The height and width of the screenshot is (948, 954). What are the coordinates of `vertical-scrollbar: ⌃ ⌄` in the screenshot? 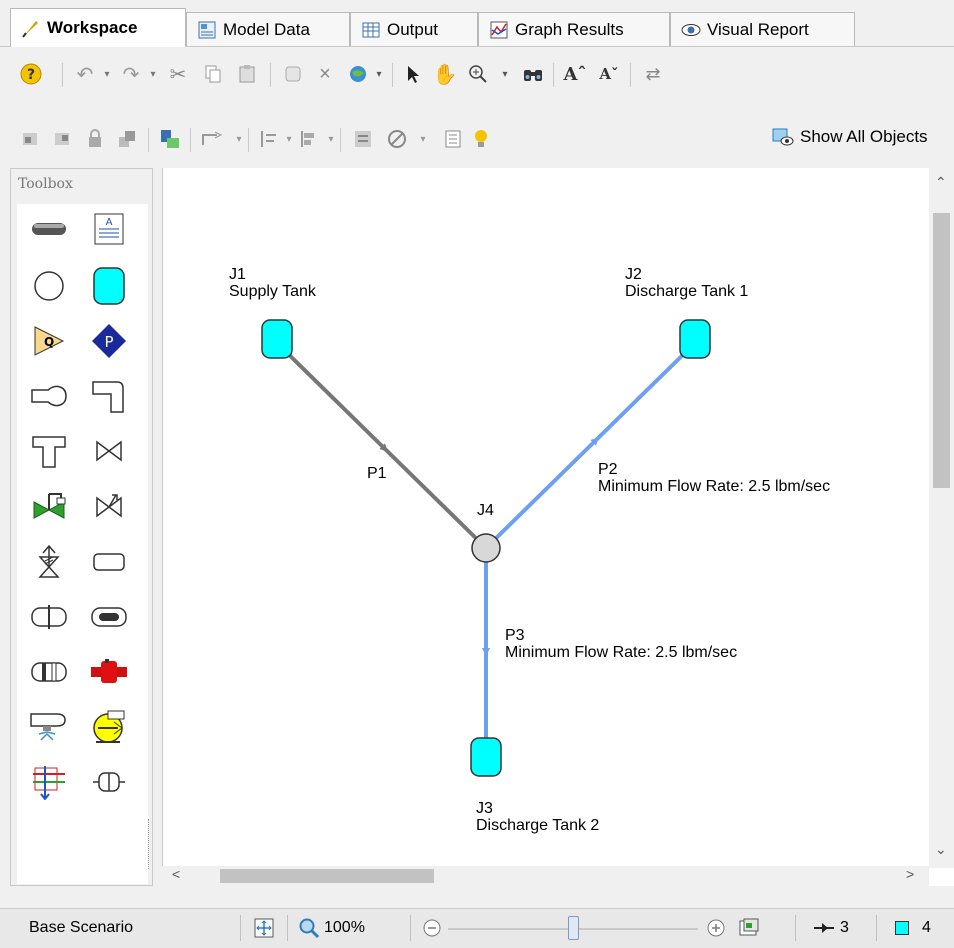 It's located at (941, 518).